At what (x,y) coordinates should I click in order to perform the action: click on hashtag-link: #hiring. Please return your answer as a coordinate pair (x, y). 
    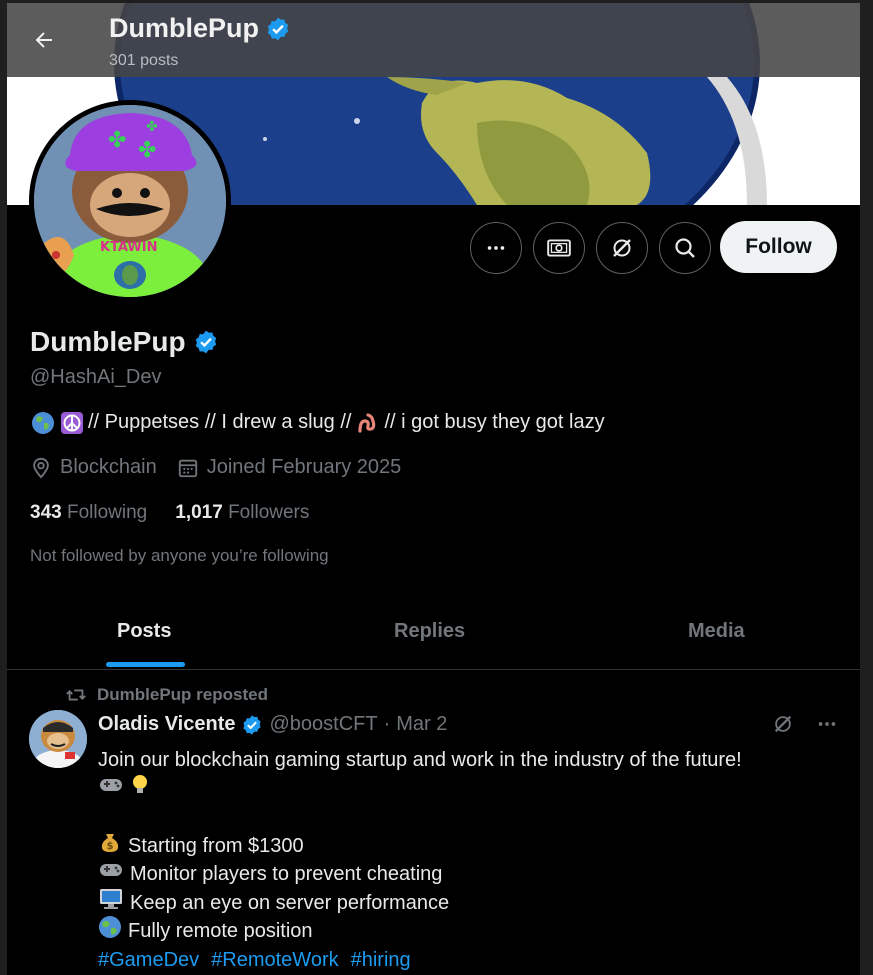
    Looking at the image, I should click on (381, 960).